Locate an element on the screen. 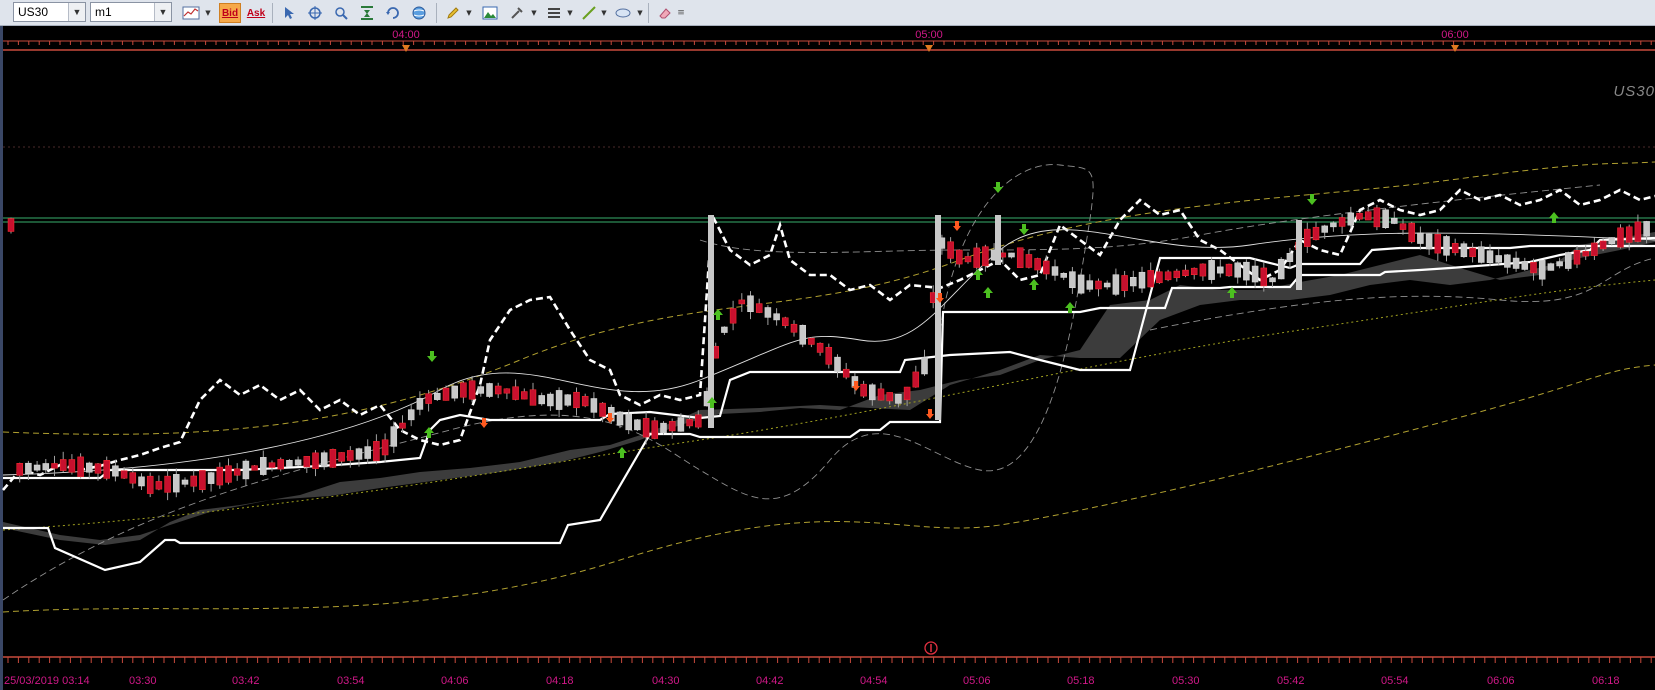 The image size is (1655, 690). timeframe-select: m1 ▼ is located at coordinates (131, 12).